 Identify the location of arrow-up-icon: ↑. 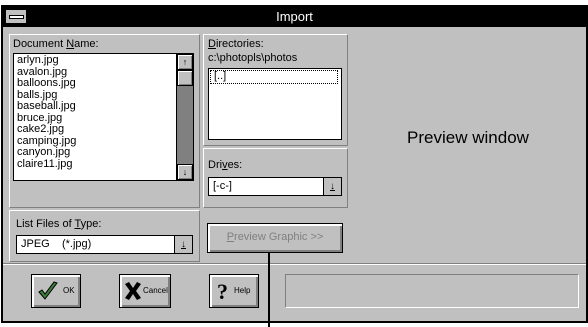
(185, 62).